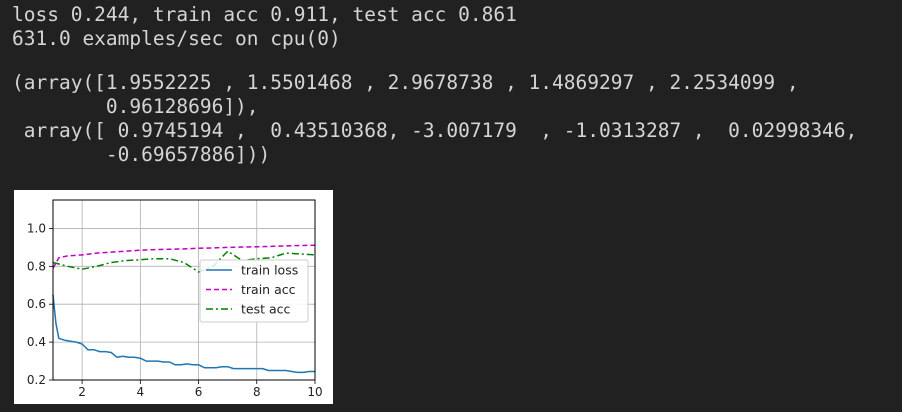  What do you see at coordinates (82, 392) in the screenshot?
I see `x-tick-label: 2` at bounding box center [82, 392].